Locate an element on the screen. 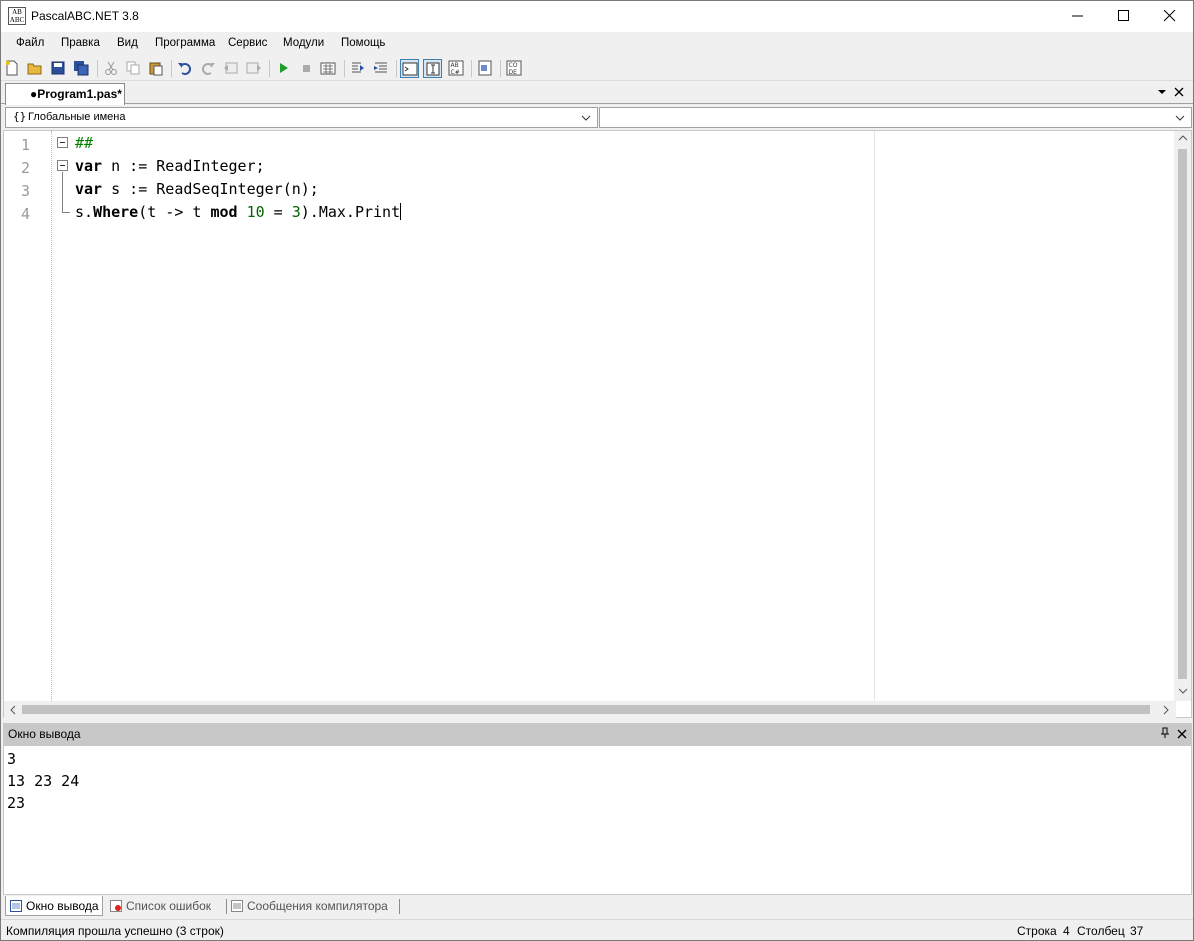  scroll-up-icon is located at coordinates (1183, 139).